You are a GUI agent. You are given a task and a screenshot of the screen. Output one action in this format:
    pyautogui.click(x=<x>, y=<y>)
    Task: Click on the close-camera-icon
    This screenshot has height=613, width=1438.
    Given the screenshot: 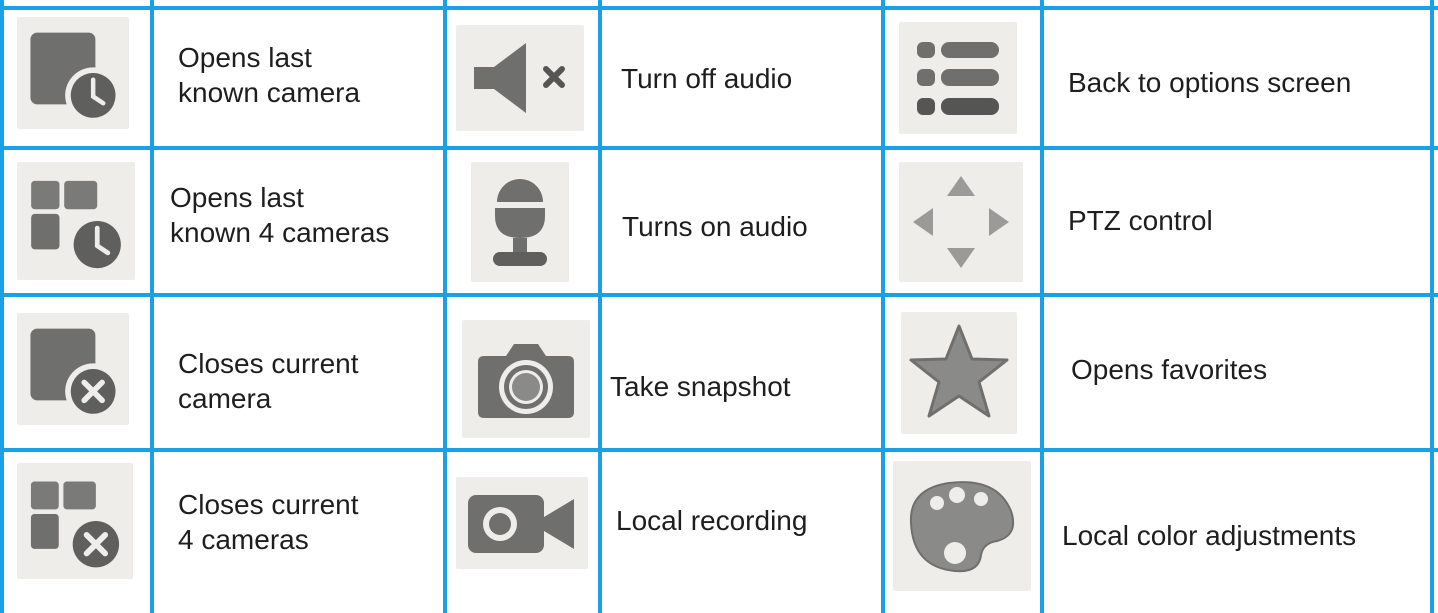 What is the action you would take?
    pyautogui.click(x=73, y=369)
    